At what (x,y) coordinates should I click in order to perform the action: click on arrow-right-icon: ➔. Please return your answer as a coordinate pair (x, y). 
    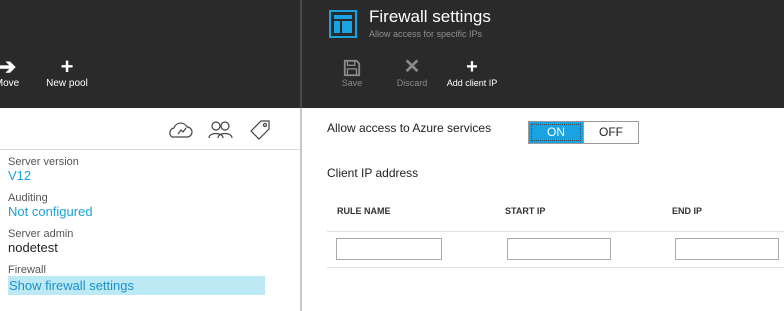
    Looking at the image, I should click on (8, 66).